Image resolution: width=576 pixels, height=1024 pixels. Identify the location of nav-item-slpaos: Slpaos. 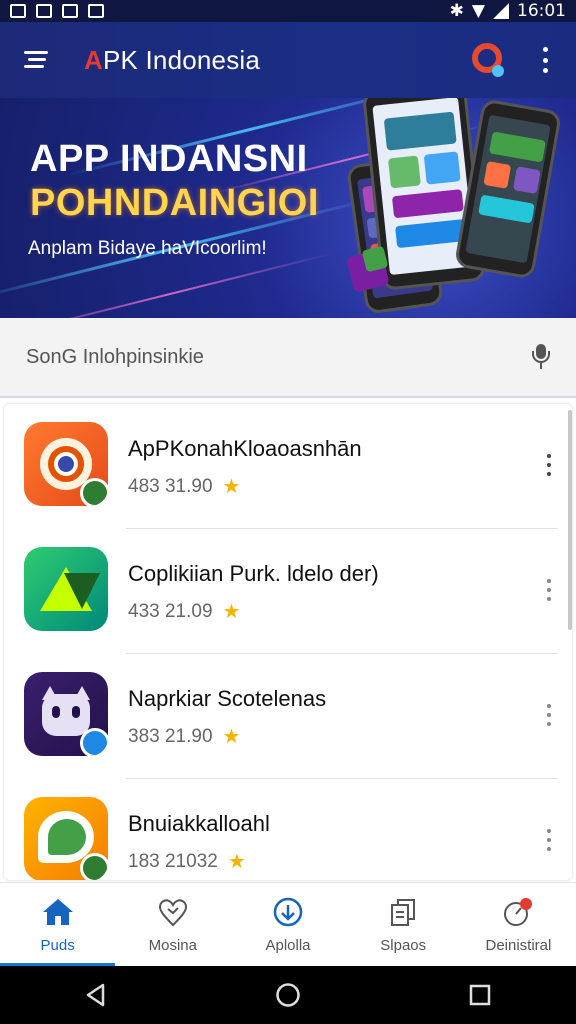
(403, 924).